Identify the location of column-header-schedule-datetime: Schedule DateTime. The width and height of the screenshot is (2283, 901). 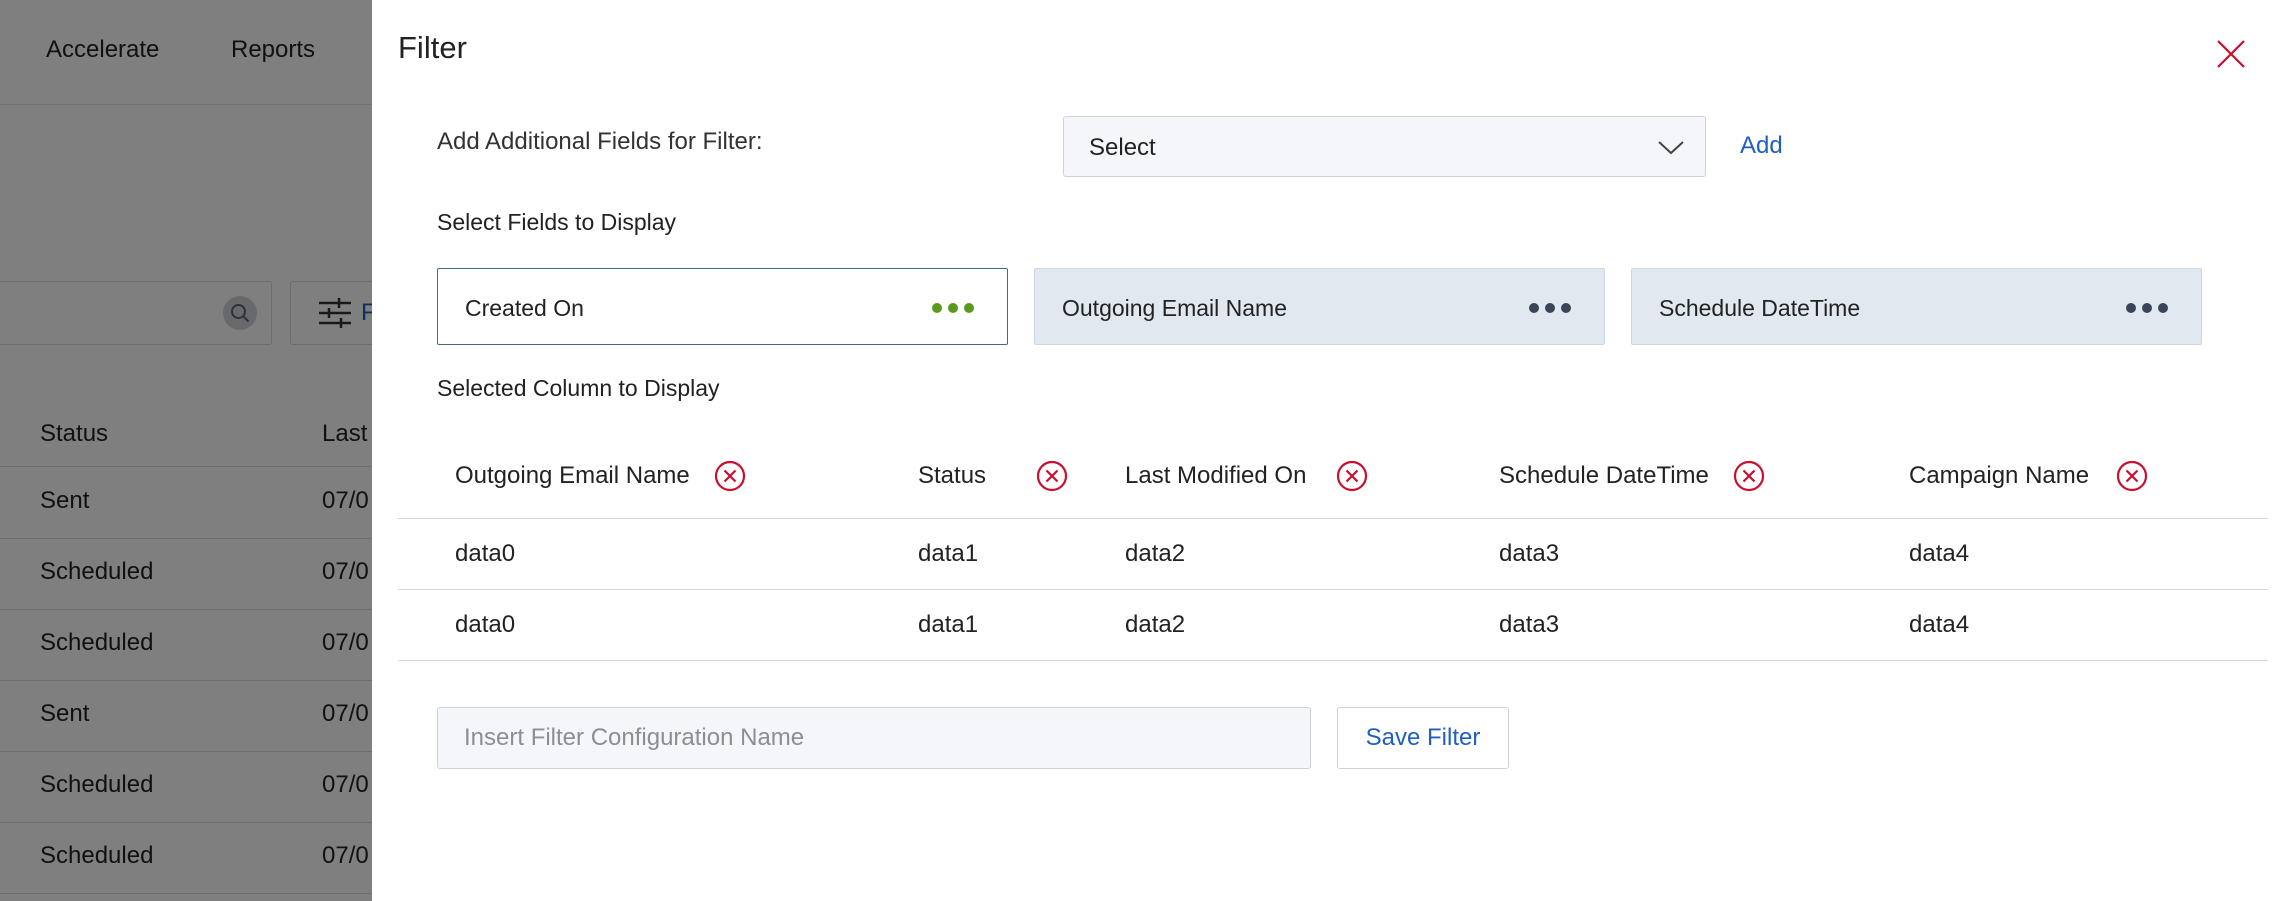
(1604, 475).